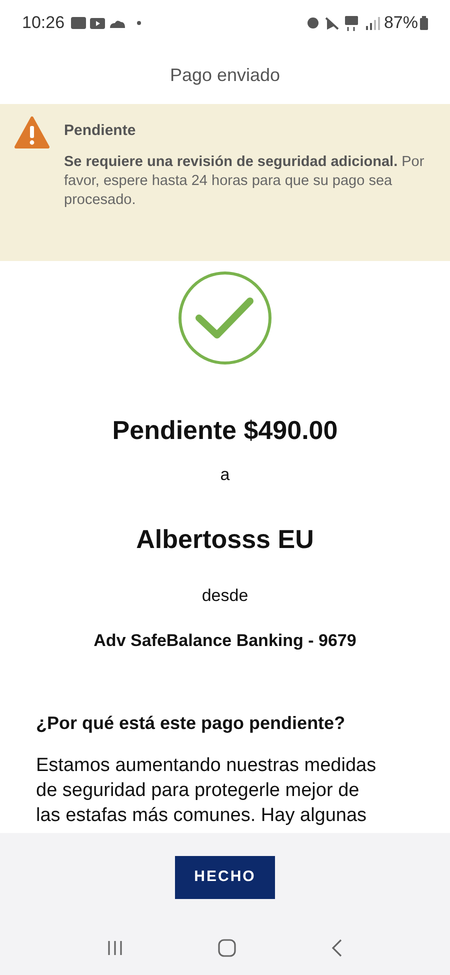 The height and width of the screenshot is (975, 450). I want to click on recent-apps-icon, so click(115, 948).